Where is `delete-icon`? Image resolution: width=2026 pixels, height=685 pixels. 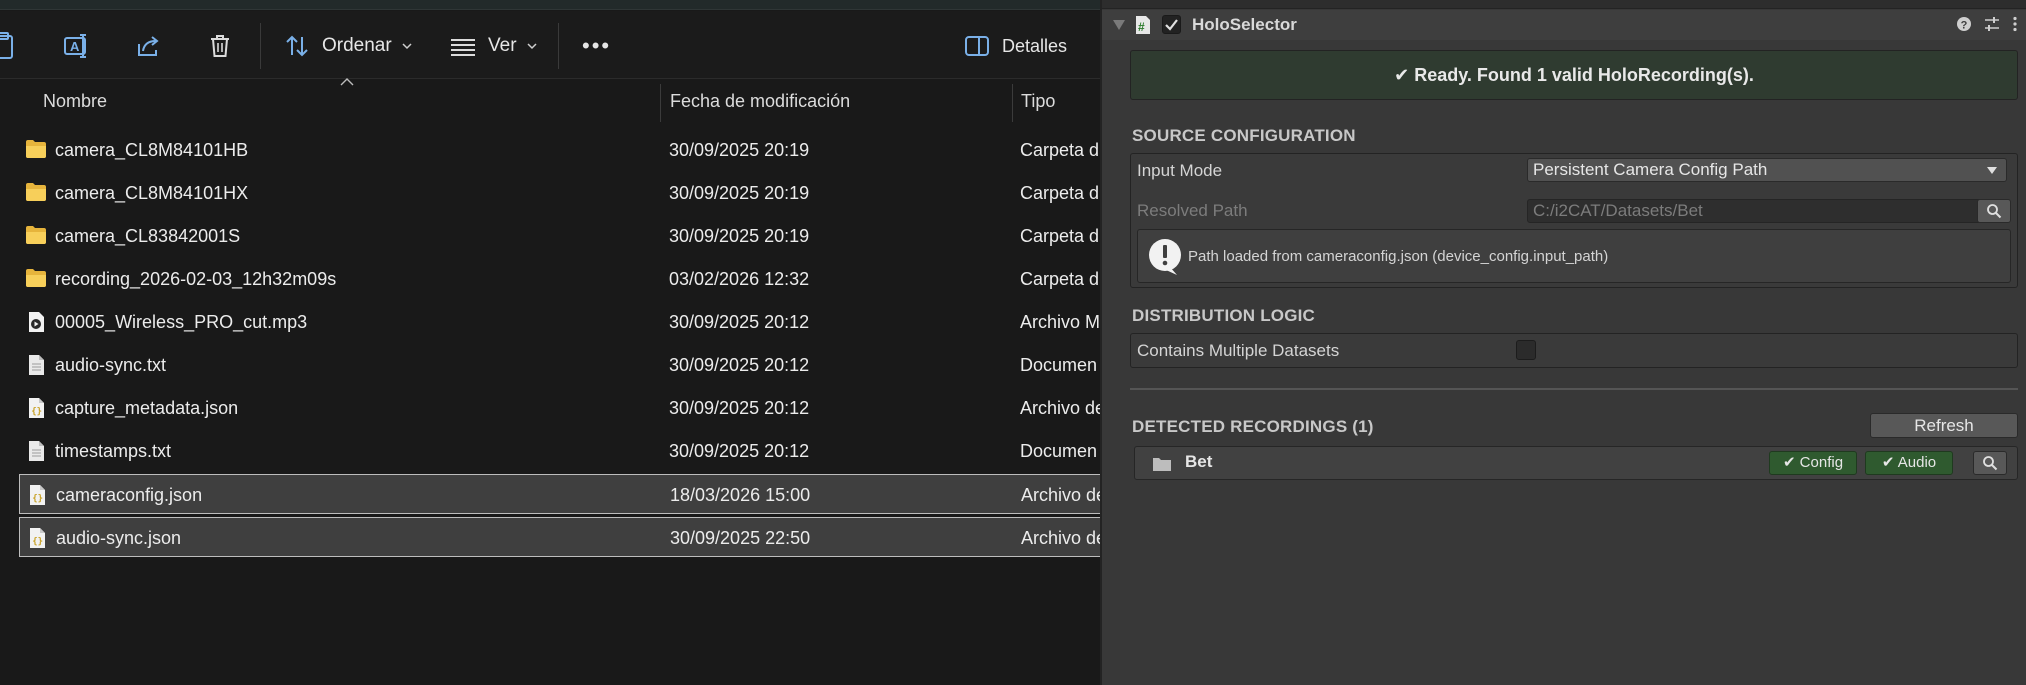
delete-icon is located at coordinates (220, 46).